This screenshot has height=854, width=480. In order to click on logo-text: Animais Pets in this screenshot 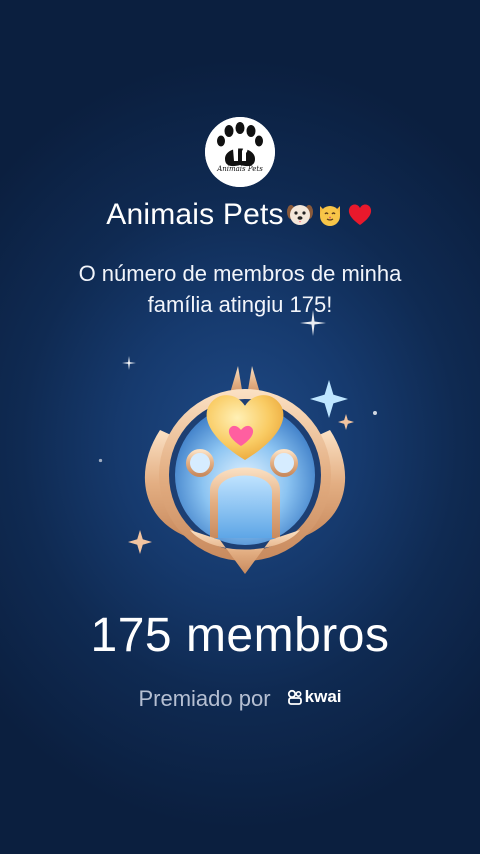, I will do `click(240, 169)`.